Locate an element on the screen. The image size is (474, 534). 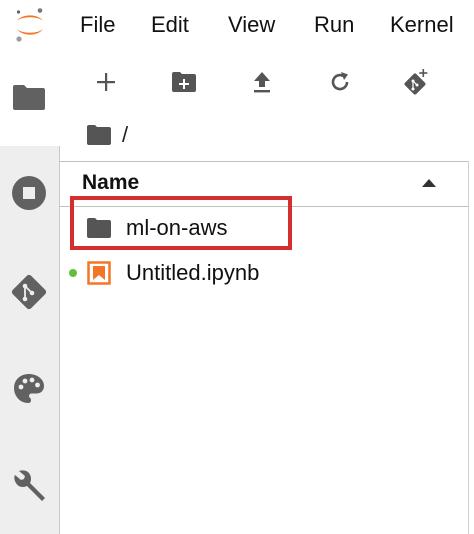
git-clone-icon is located at coordinates (416, 82).